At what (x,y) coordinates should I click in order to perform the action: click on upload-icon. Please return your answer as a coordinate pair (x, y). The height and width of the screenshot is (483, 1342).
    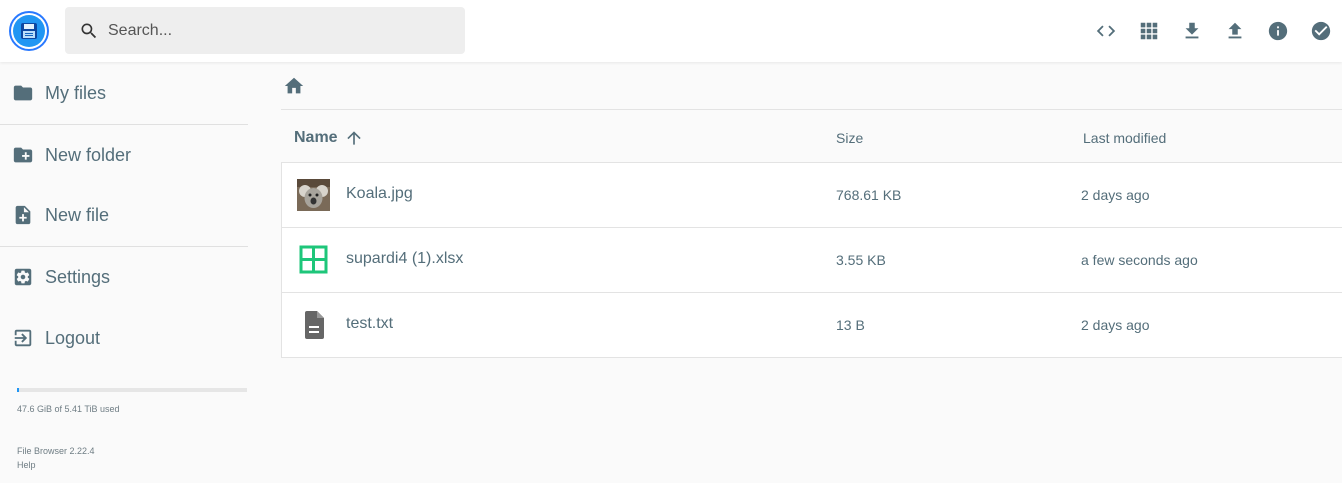
    Looking at the image, I should click on (1234, 30).